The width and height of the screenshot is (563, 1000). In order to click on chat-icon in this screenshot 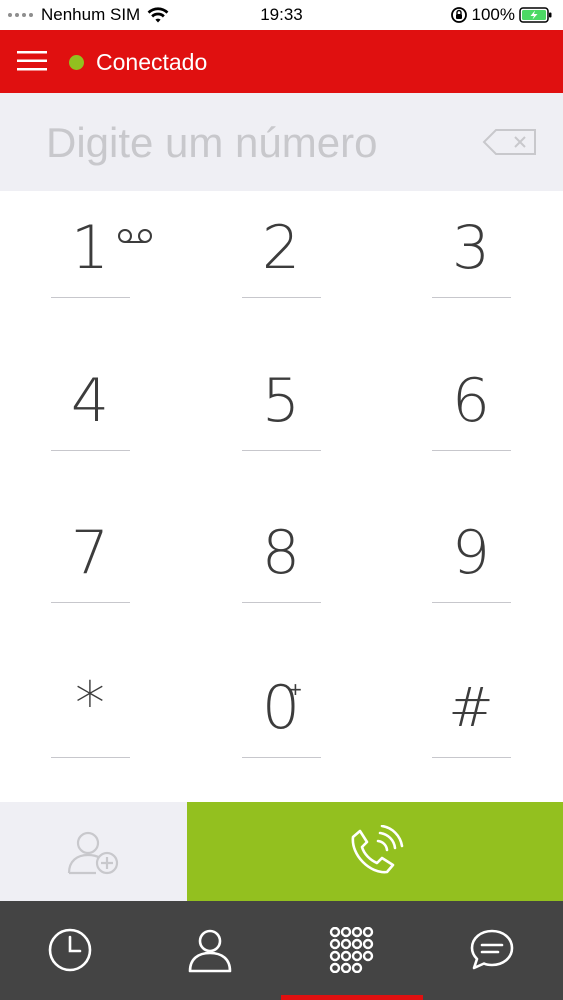, I will do `click(492, 949)`.